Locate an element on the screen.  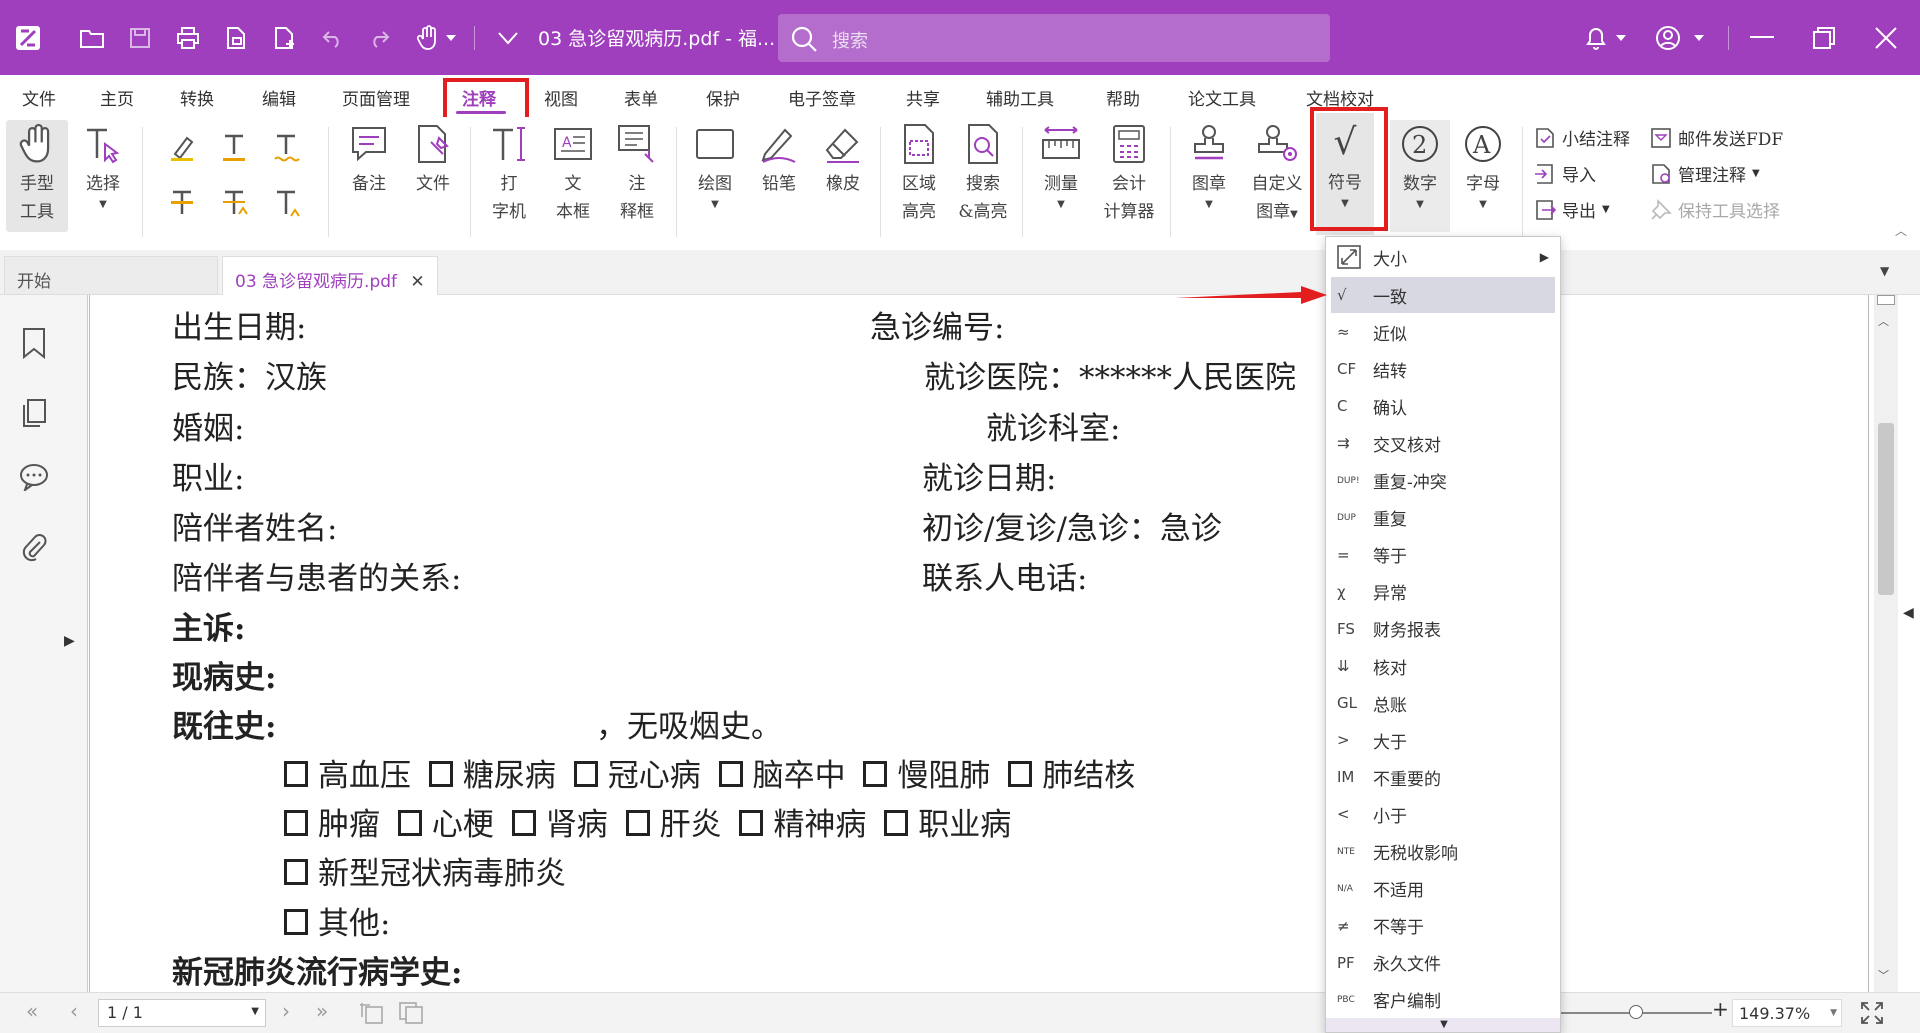
insert-text-icon is located at coordinates (286, 203).